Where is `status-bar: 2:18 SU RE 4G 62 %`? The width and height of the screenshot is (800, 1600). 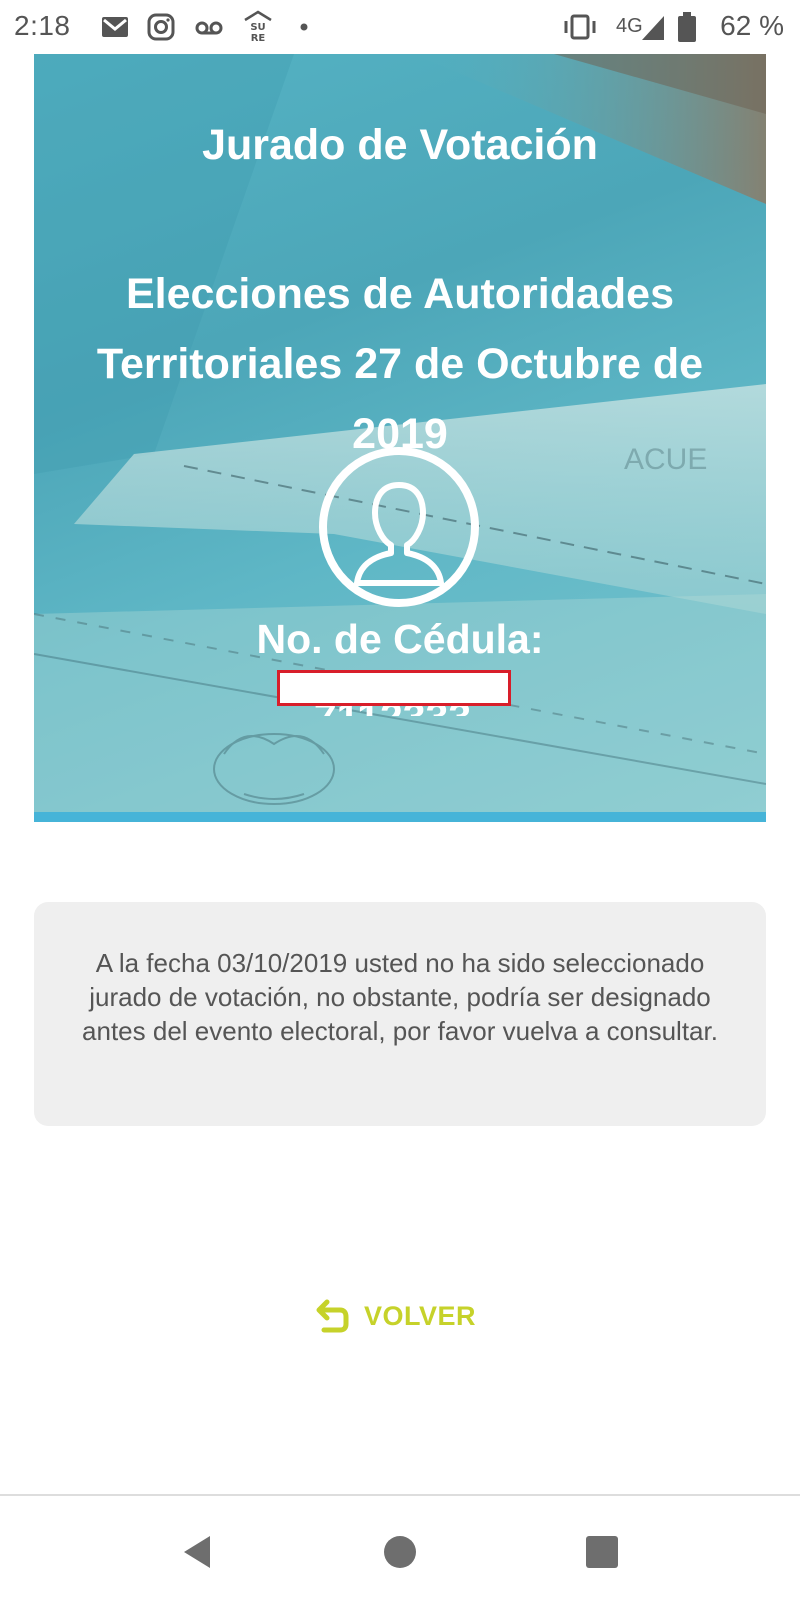
status-bar: 2:18 SU RE 4G 62 % is located at coordinates (400, 27).